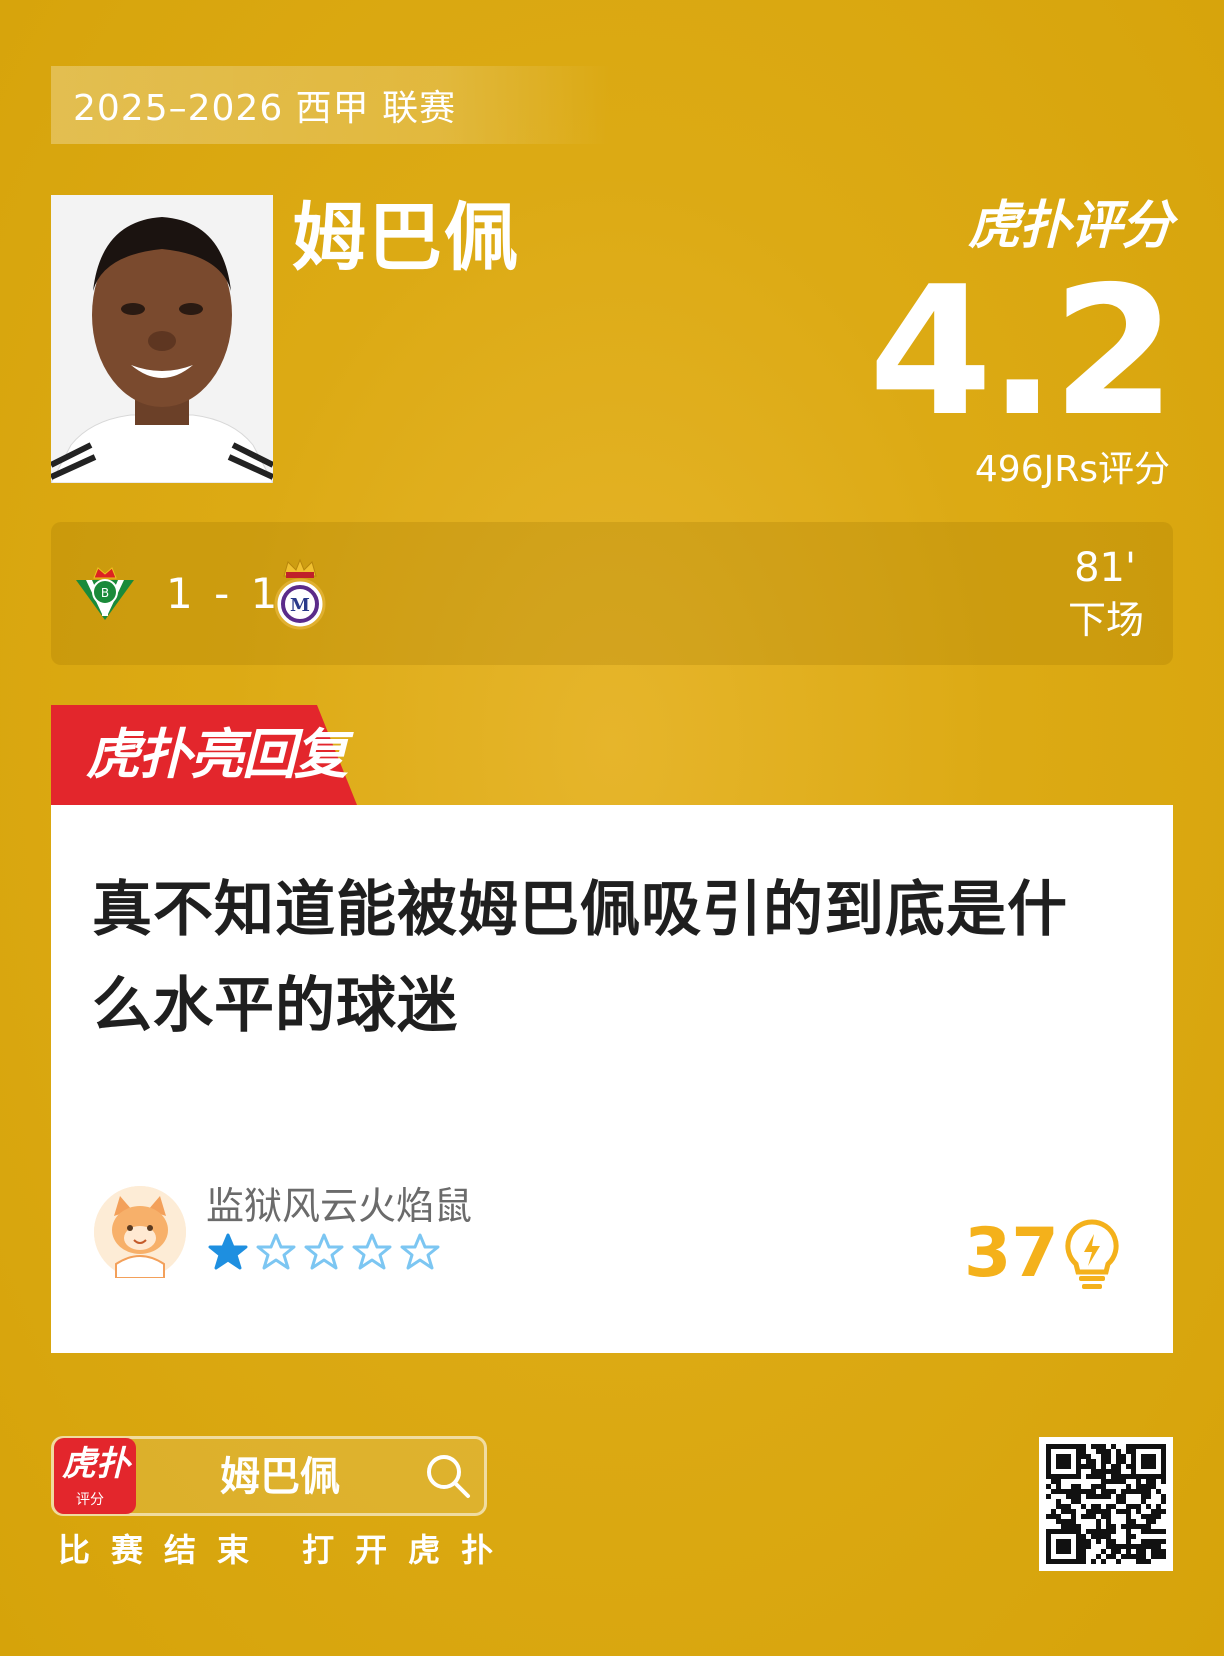  What do you see at coordinates (1070, 226) in the screenshot?
I see `rating-brand-logo: 虎扑评分` at bounding box center [1070, 226].